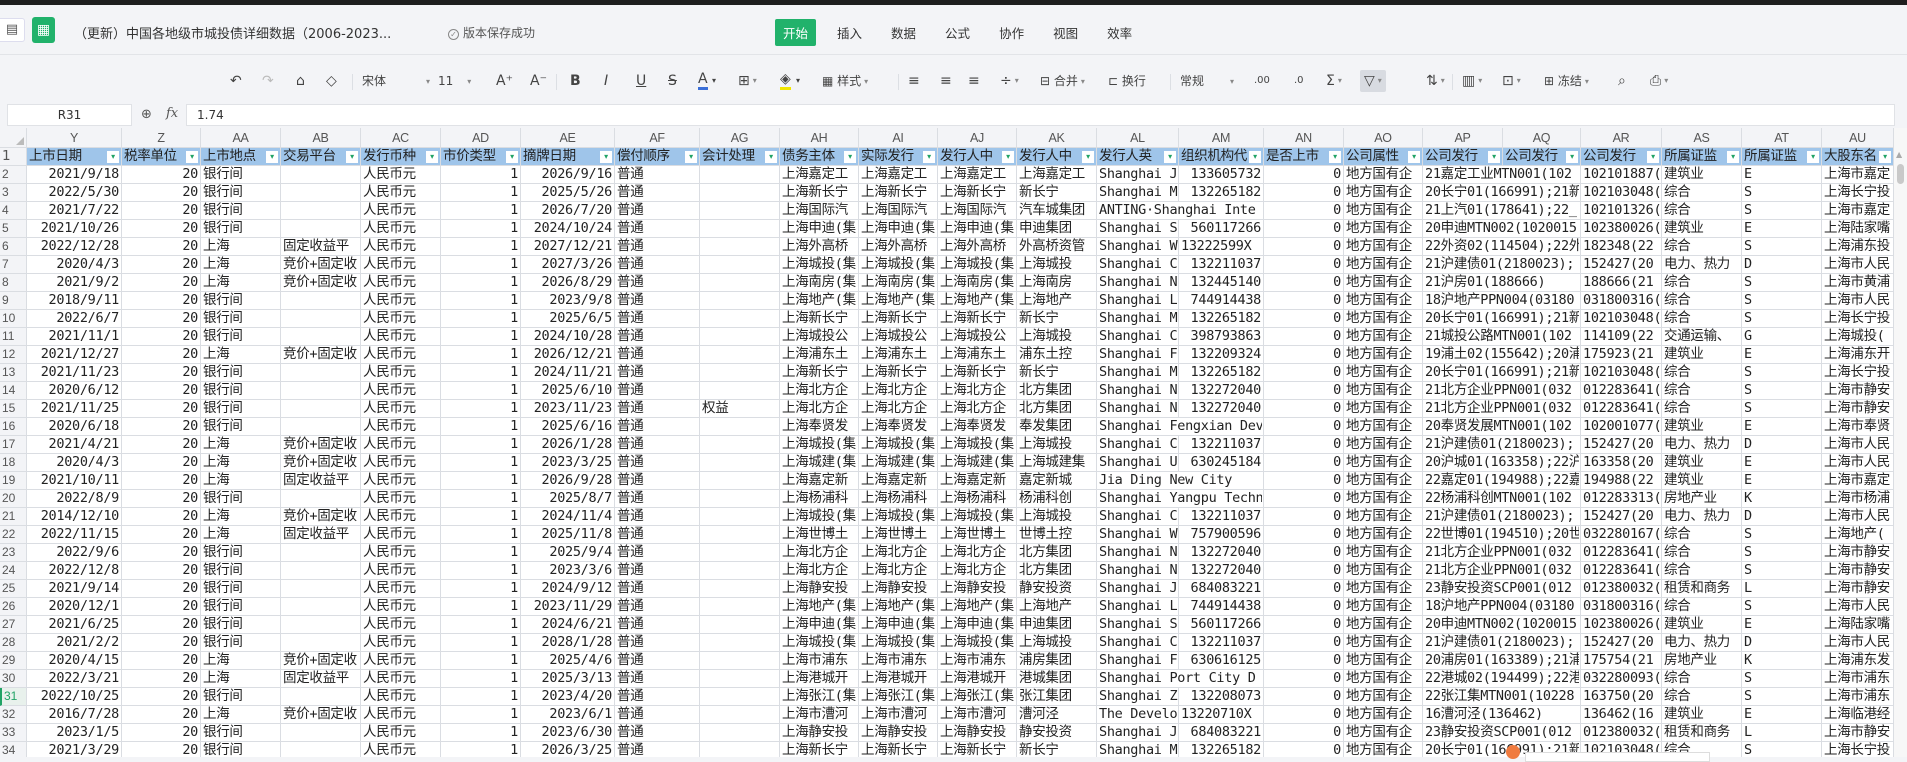 The image size is (1907, 762). Describe the element at coordinates (977, 229) in the screenshot. I see `cell-aj: 上海申迪(集` at that location.